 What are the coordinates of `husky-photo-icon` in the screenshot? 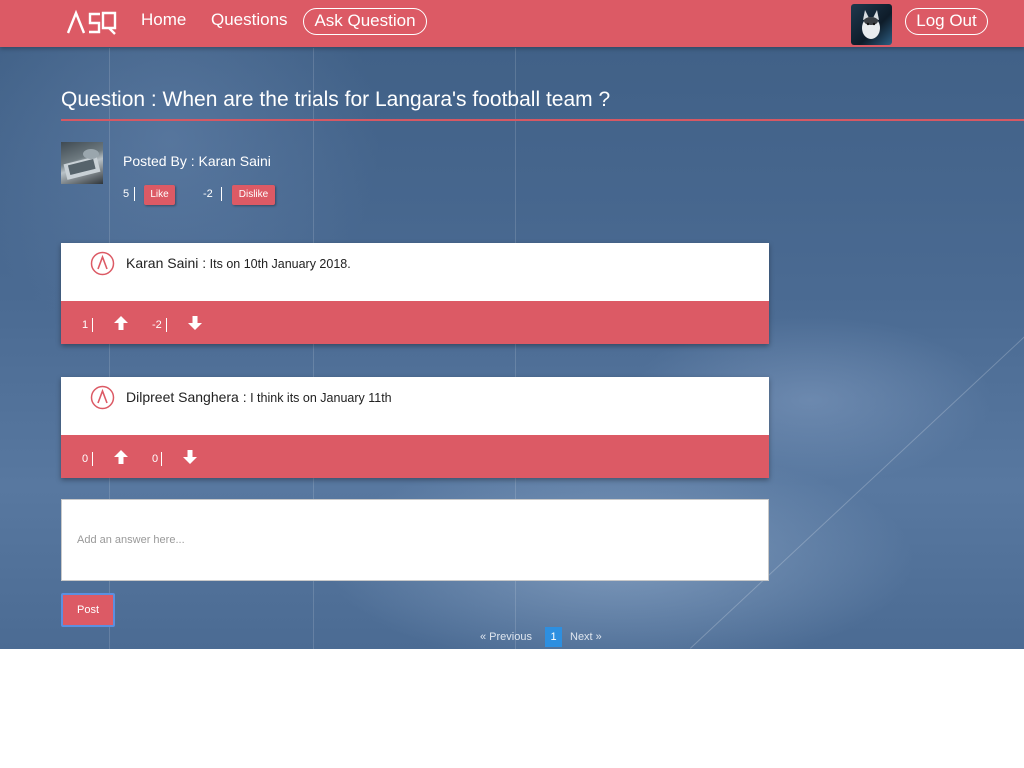 It's located at (871, 24).